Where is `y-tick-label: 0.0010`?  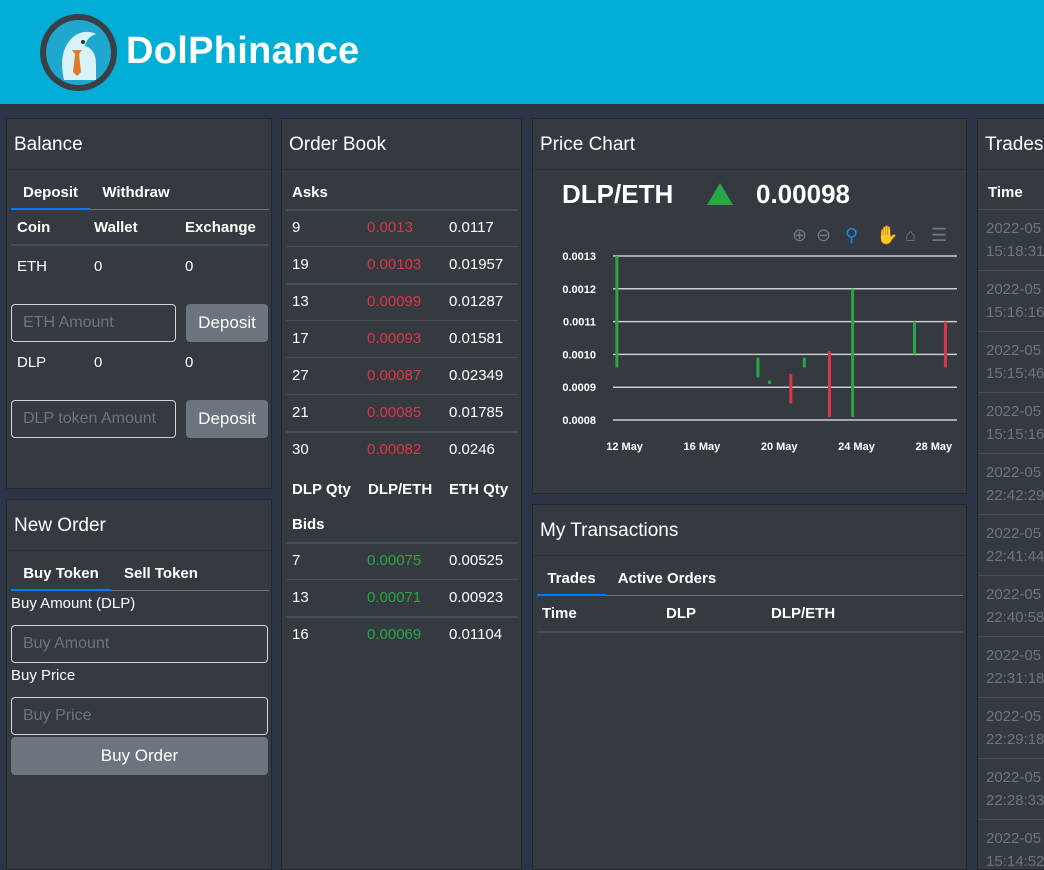
y-tick-label: 0.0010 is located at coordinates (579, 355).